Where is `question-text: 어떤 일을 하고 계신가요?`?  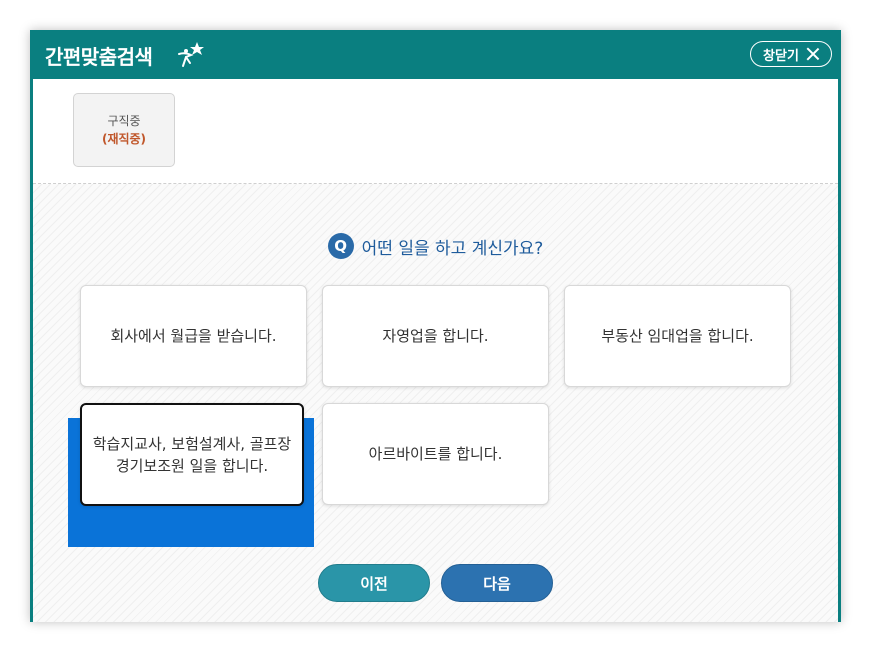 question-text: 어떤 일을 하고 계신가요? is located at coordinates (452, 248).